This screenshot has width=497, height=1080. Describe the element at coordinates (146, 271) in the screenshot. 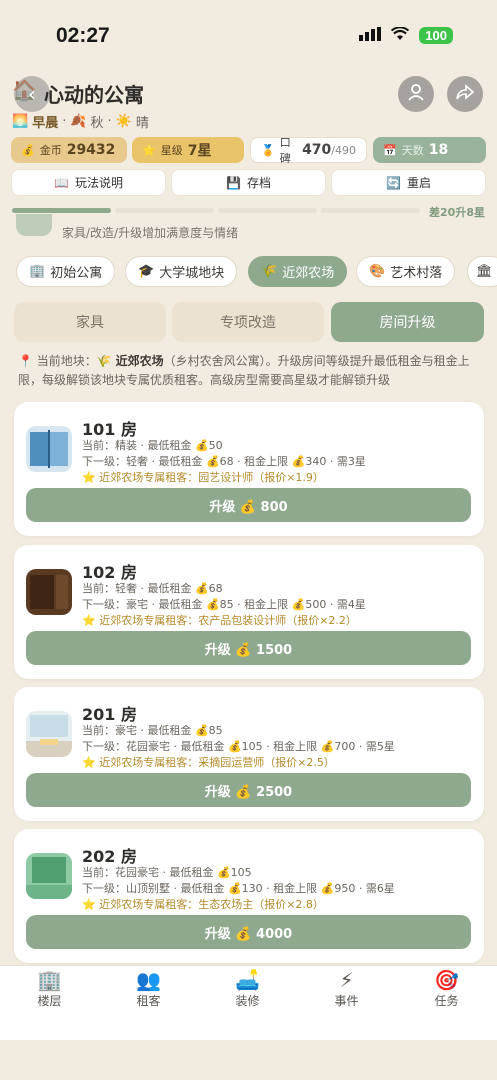

I see `graduation-cap-icon: 🎓` at that location.